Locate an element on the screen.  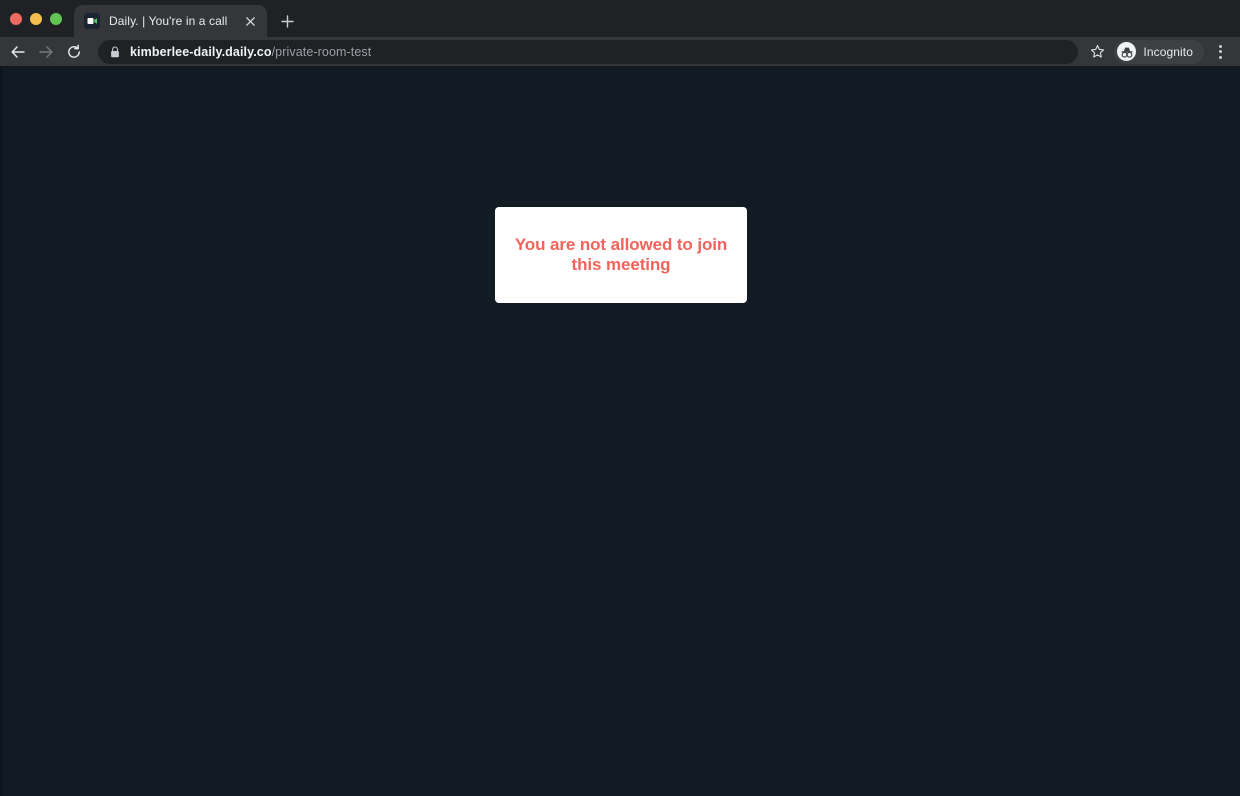
profile-label: Incognito is located at coordinates (1168, 51).